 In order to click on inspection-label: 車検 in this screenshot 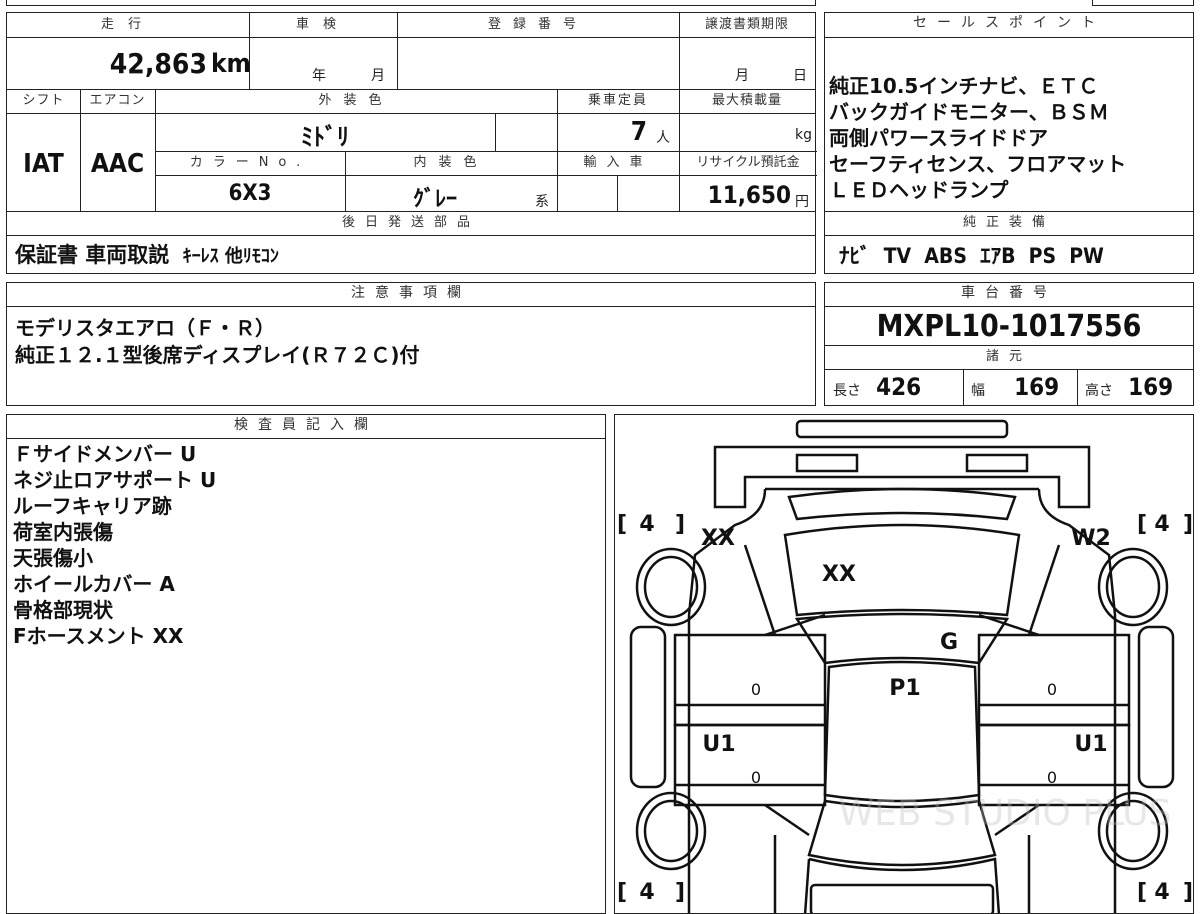, I will do `click(322, 24)`.